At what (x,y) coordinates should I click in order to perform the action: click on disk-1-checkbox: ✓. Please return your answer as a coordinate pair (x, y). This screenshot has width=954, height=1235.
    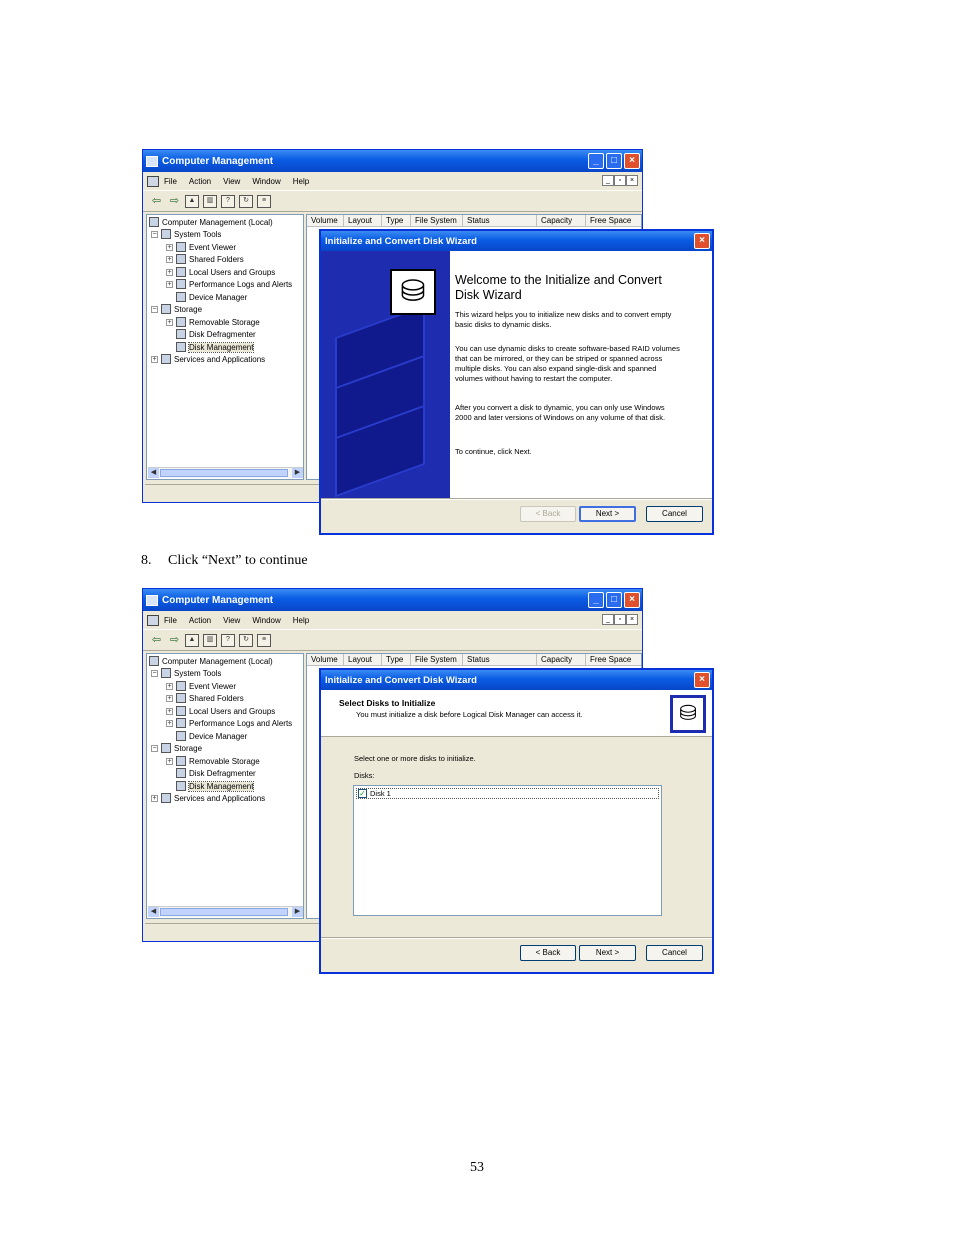
    Looking at the image, I should click on (362, 793).